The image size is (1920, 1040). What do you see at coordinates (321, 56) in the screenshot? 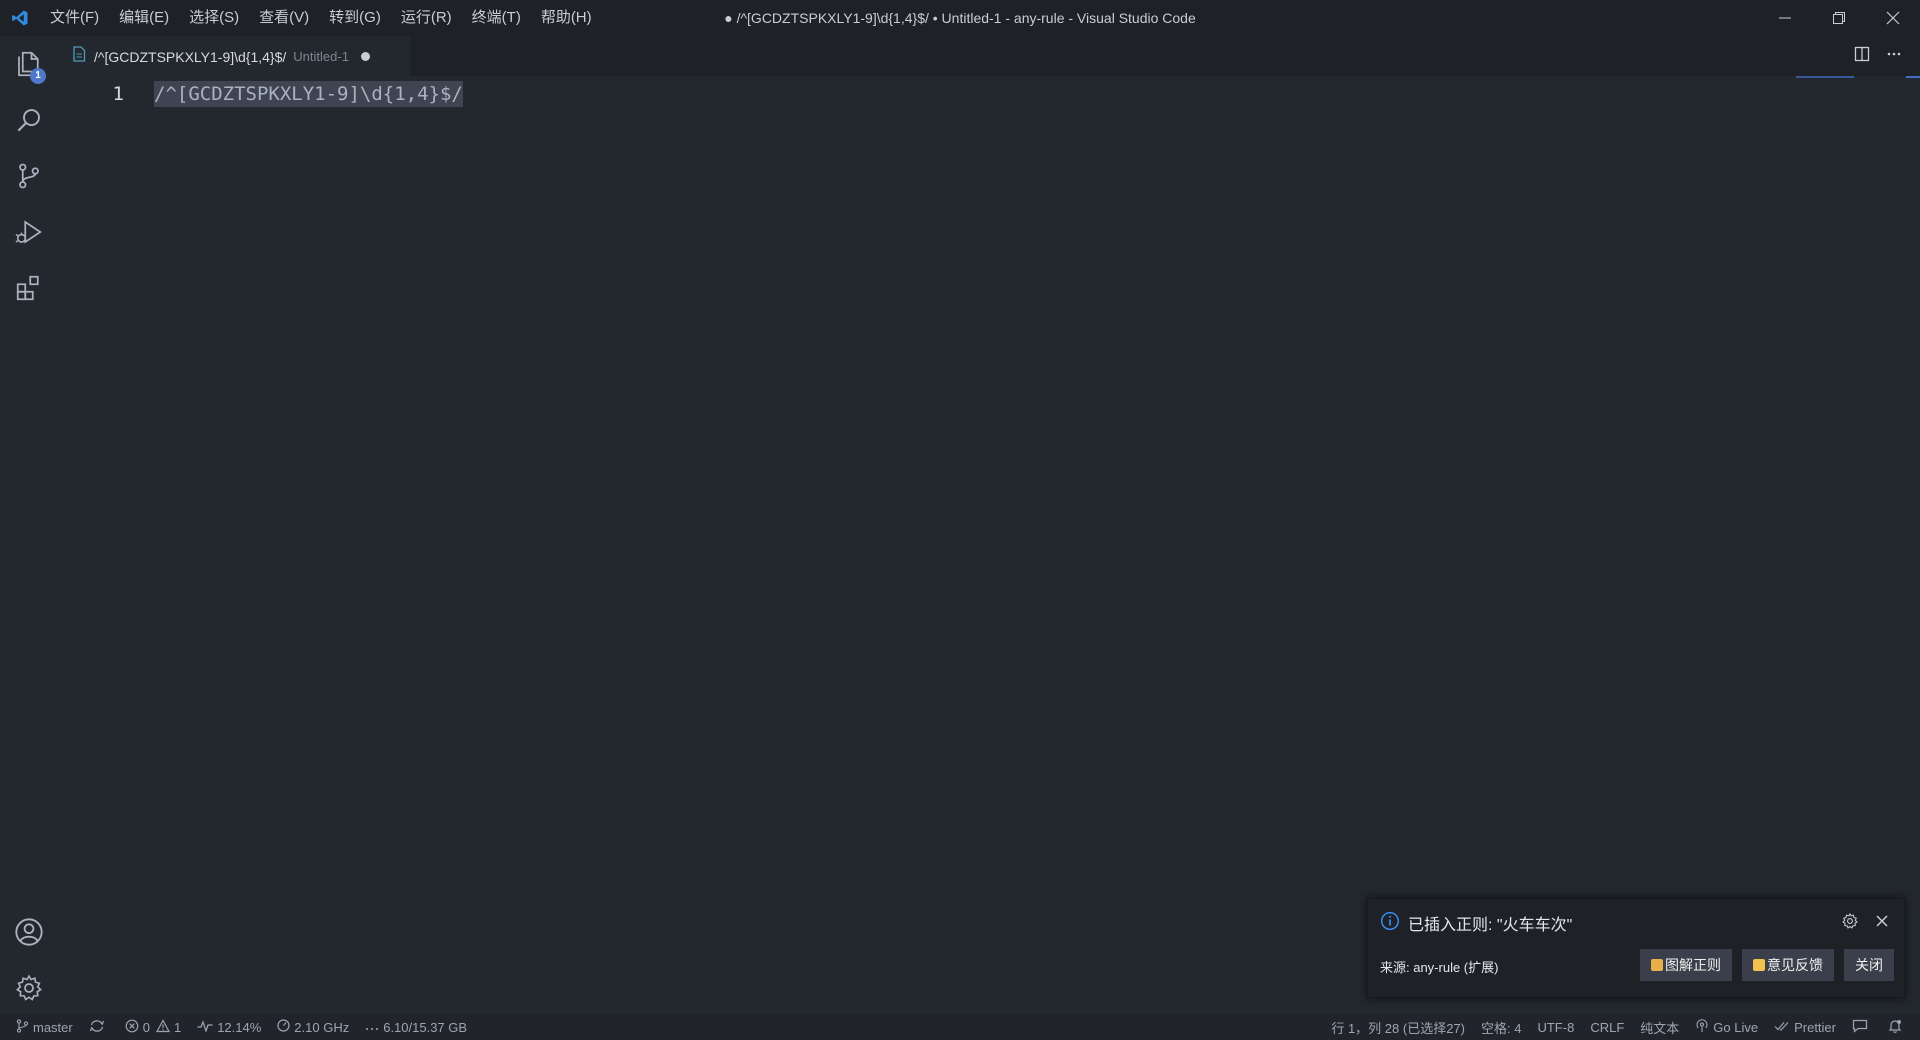
I see `tab-description: Untitled-1` at bounding box center [321, 56].